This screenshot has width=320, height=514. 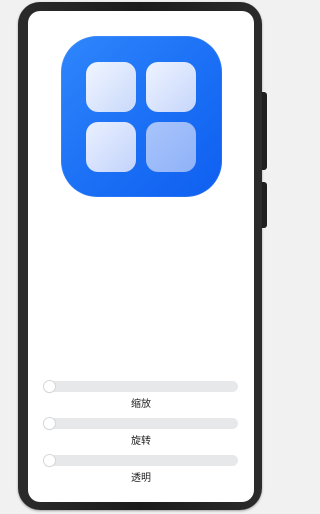 What do you see at coordinates (141, 460) in the screenshot?
I see `opacity-slider` at bounding box center [141, 460].